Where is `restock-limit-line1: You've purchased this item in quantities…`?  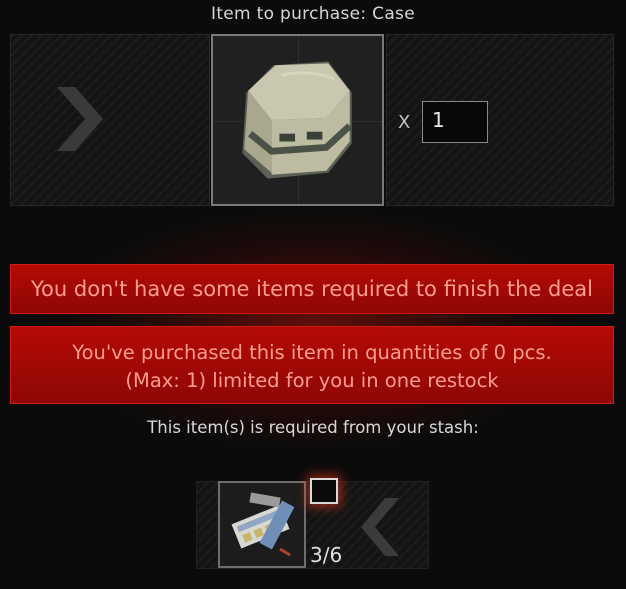 restock-limit-line1: You've purchased this item in quantities… is located at coordinates (312, 352).